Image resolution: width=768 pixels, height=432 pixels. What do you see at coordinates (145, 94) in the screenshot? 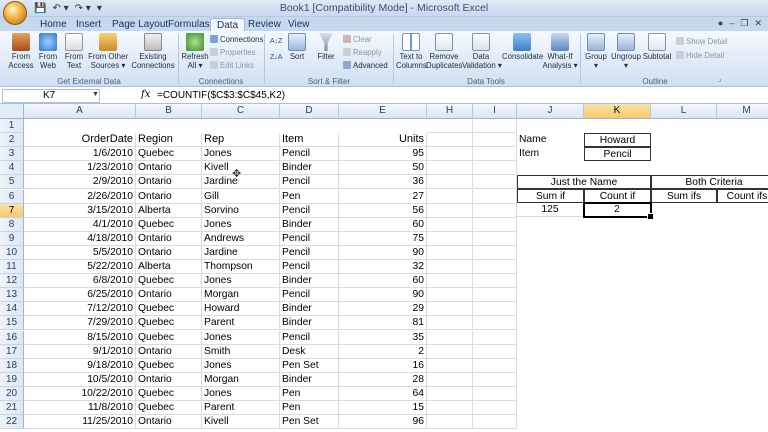
I see `insert-function-icon: fx` at bounding box center [145, 94].